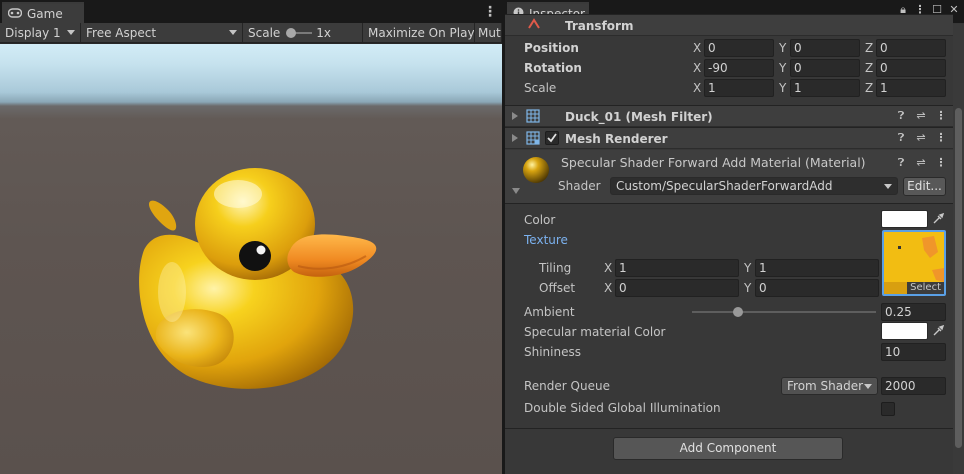 This screenshot has width=964, height=474. I want to click on display-dropdown: Display 1, so click(40, 32).